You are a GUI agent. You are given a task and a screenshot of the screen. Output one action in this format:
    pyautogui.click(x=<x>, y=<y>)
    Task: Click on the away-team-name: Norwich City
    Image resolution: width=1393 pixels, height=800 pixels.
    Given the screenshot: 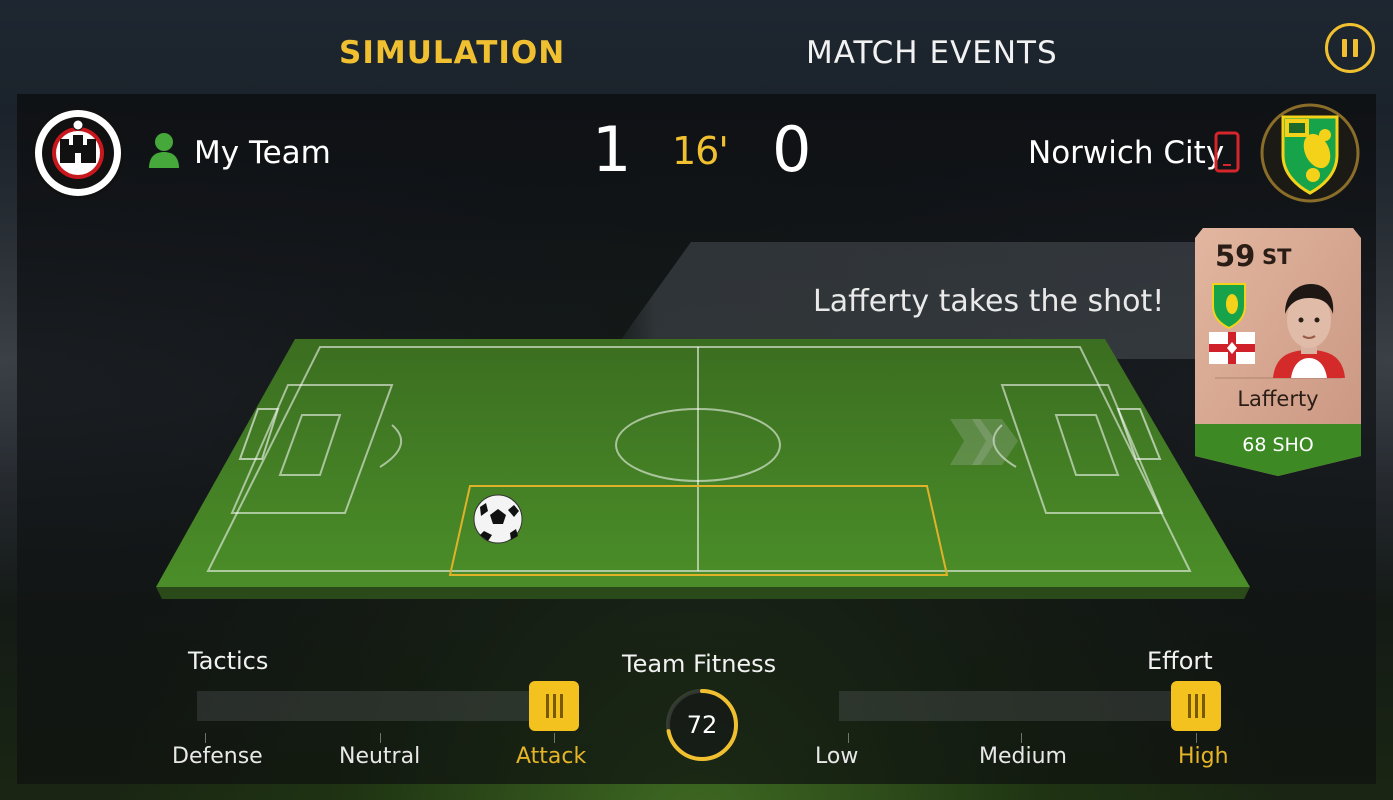 What is the action you would take?
    pyautogui.click(x=1126, y=153)
    